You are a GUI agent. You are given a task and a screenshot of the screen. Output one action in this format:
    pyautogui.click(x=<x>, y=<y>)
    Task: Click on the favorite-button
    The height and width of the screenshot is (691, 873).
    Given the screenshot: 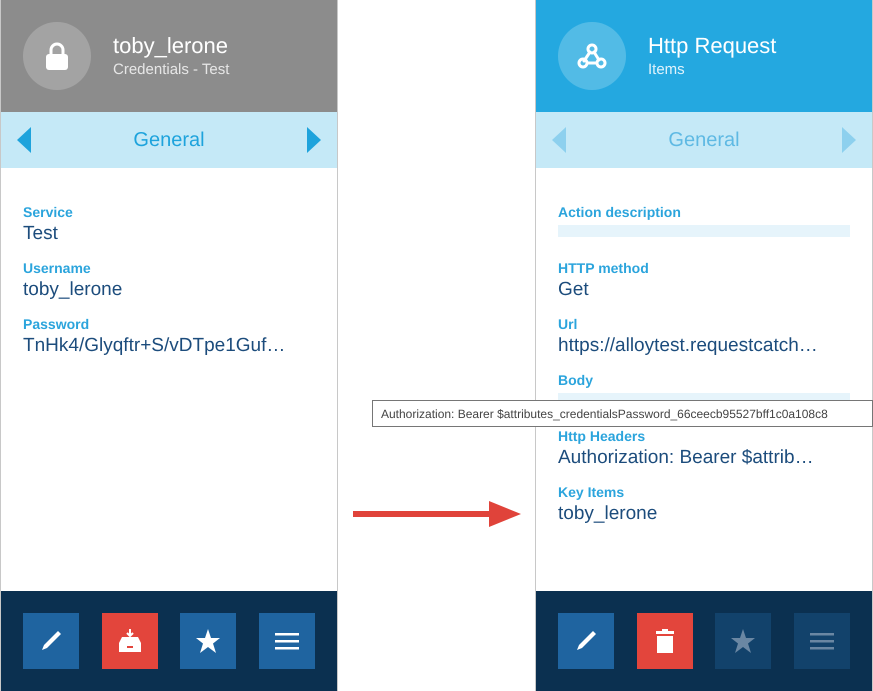 What is the action you would take?
    pyautogui.click(x=208, y=641)
    